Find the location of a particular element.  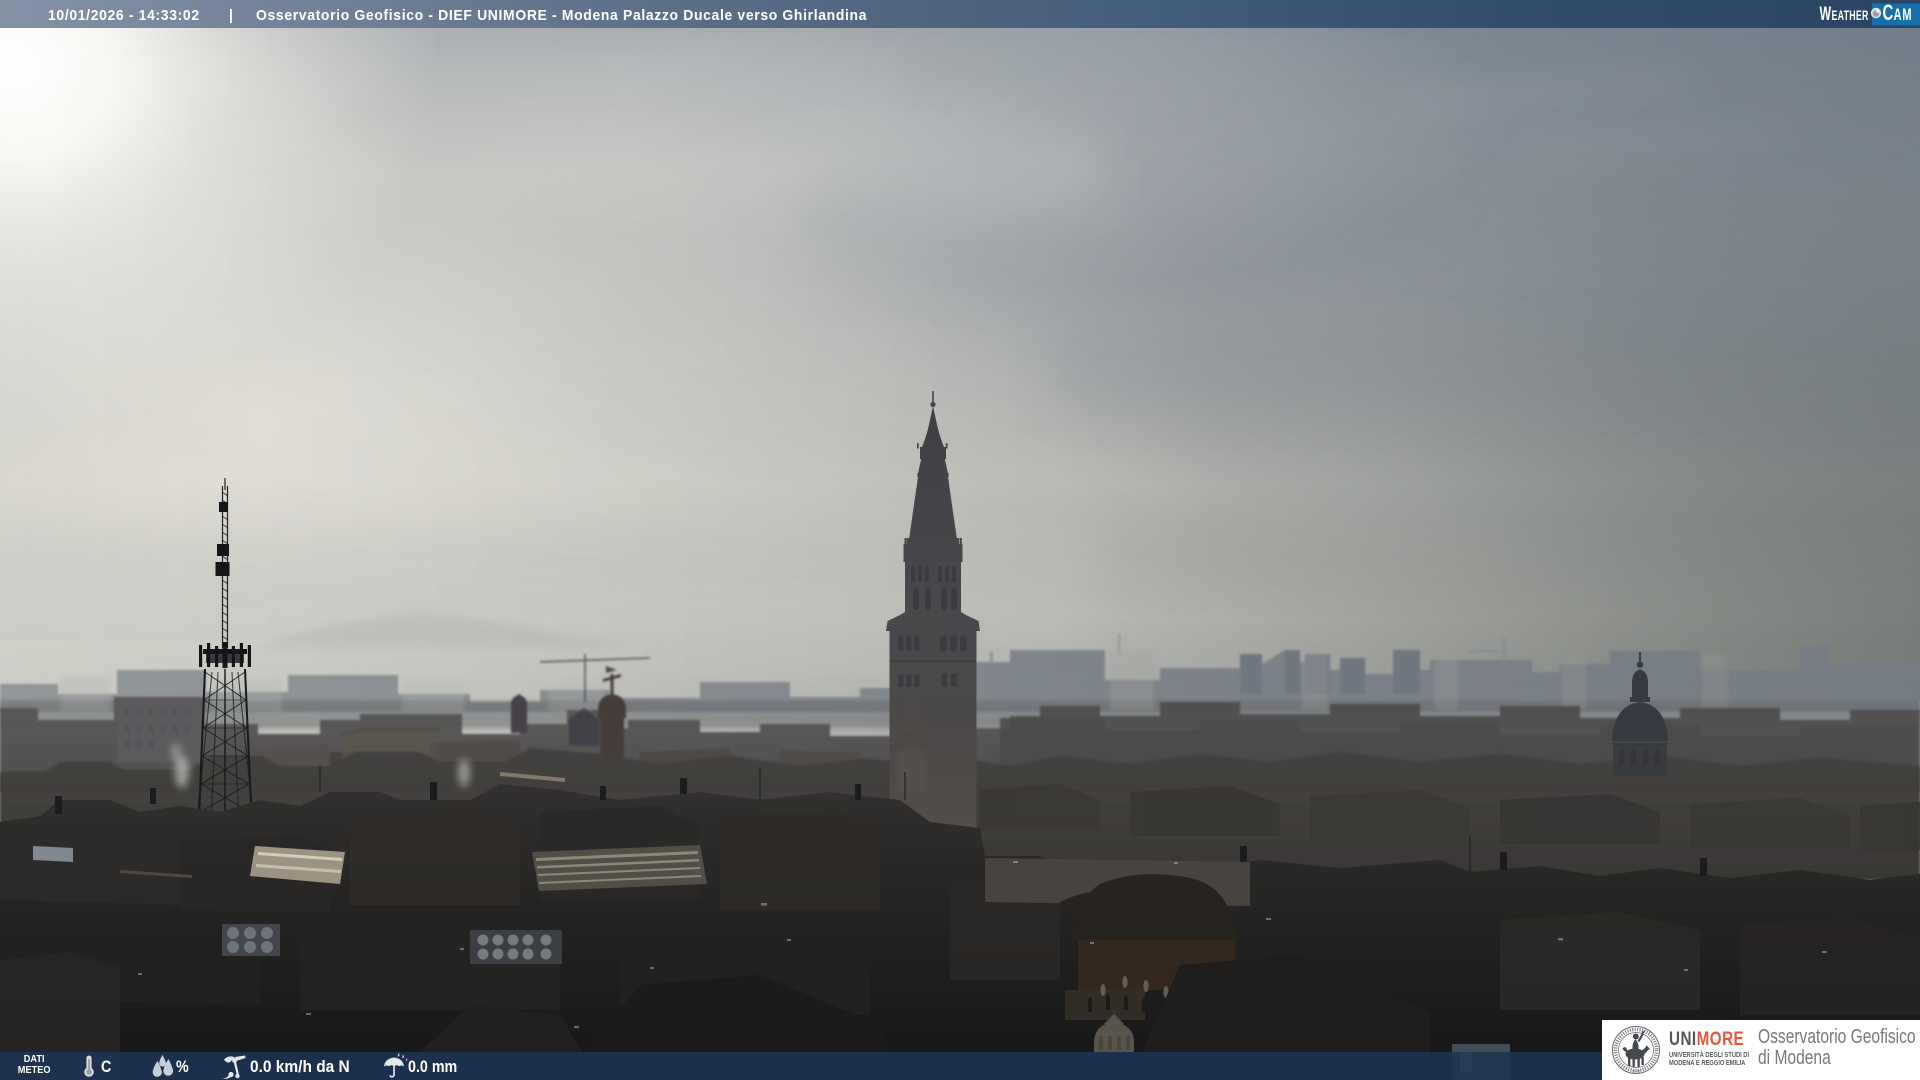

svg-text: C is located at coordinates (1888, 12).